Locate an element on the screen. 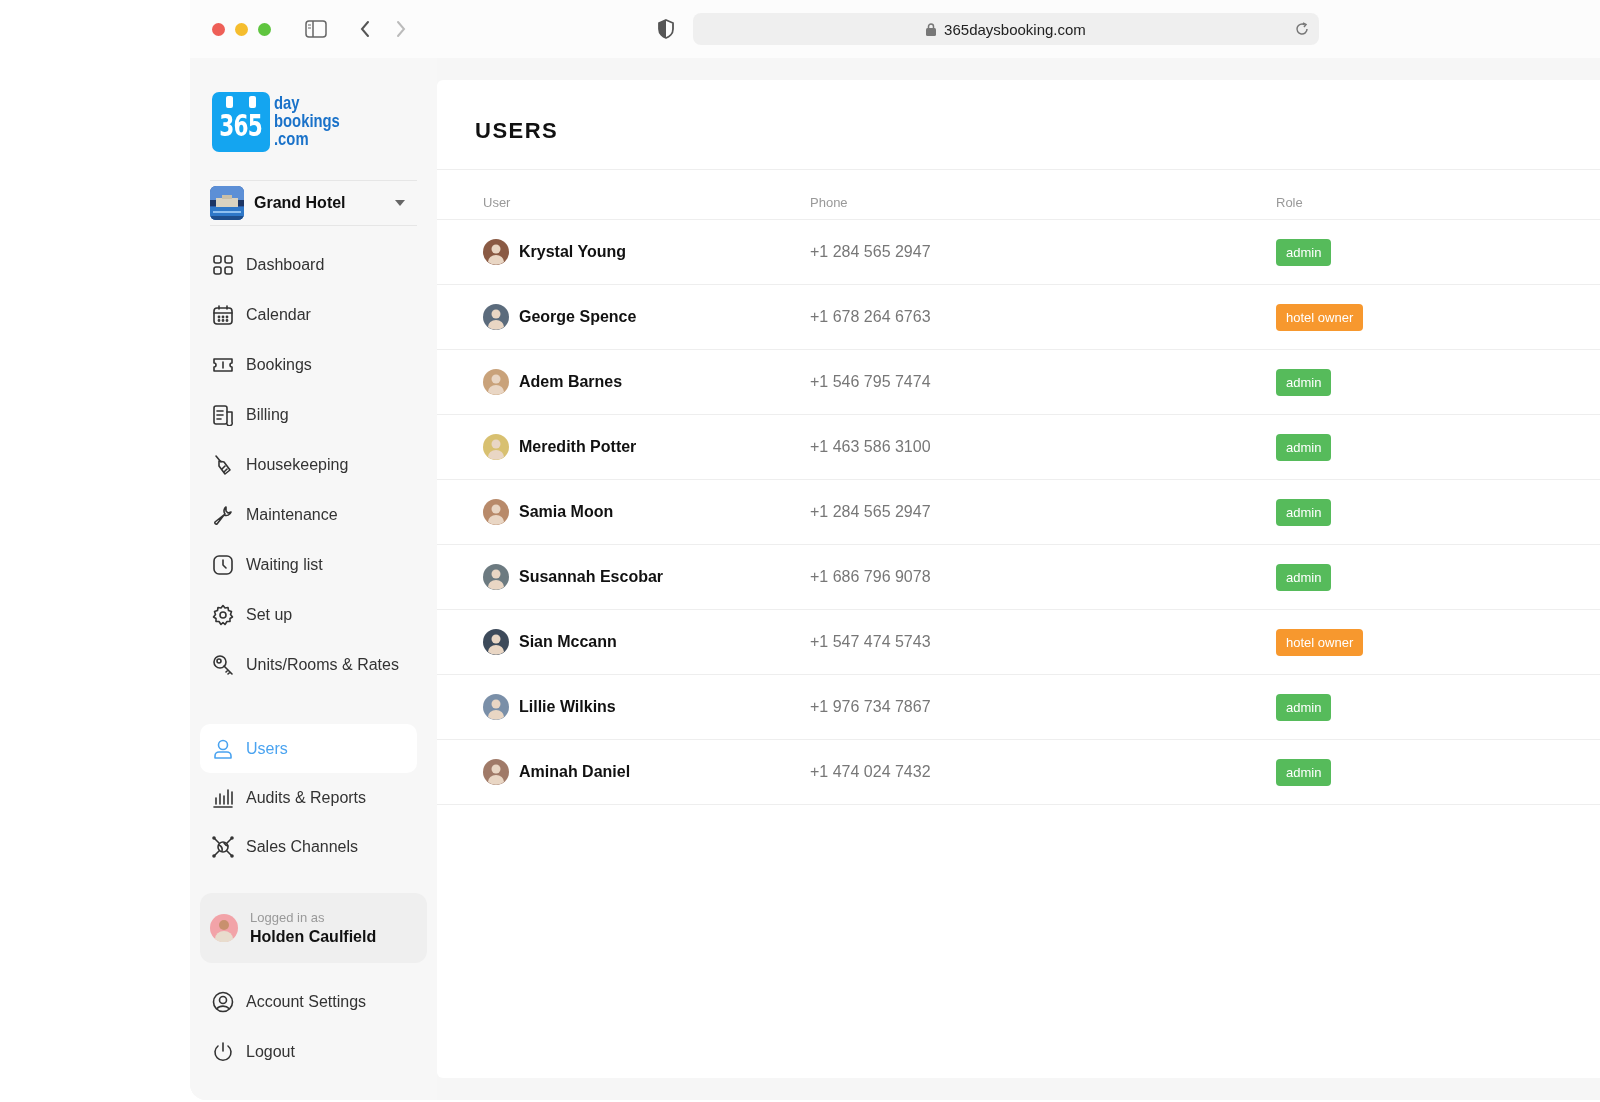 The height and width of the screenshot is (1102, 1600). phone-number: +1 686 796 9078 is located at coordinates (870, 577).